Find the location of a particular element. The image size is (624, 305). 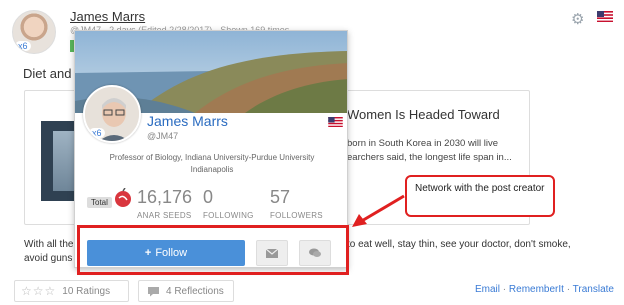

annotation-arrow is located at coordinates (378, 210).